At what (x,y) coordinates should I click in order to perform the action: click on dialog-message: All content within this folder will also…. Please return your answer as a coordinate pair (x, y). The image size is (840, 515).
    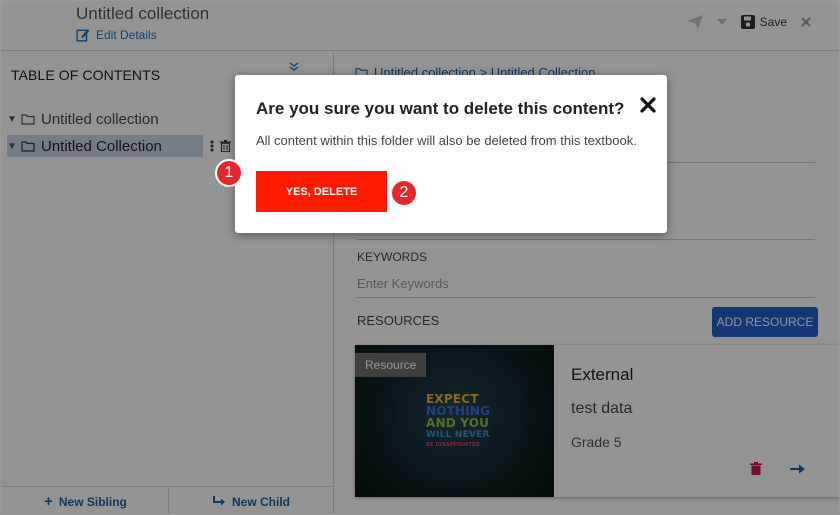
    Looking at the image, I should click on (446, 140).